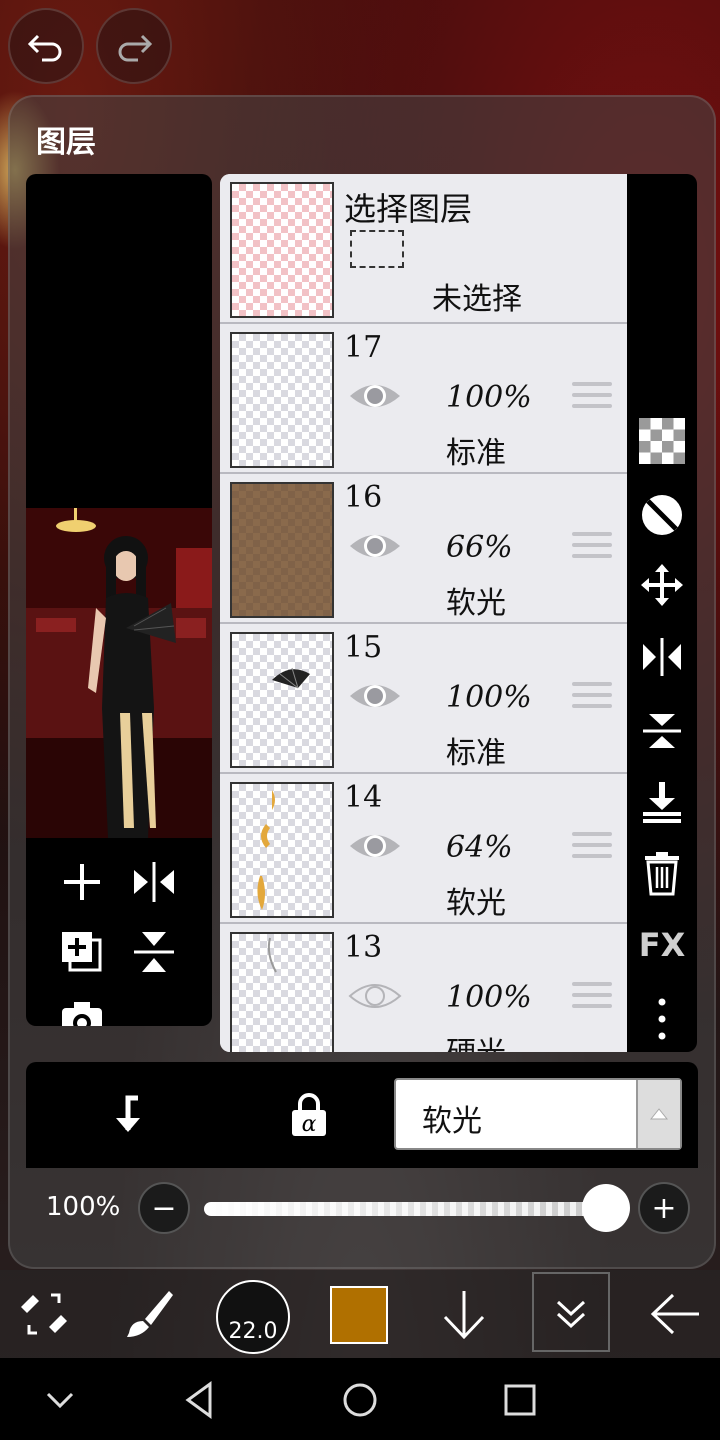 The width and height of the screenshot is (720, 1440). I want to click on opacity-row: 100% − +, so click(362, 1208).